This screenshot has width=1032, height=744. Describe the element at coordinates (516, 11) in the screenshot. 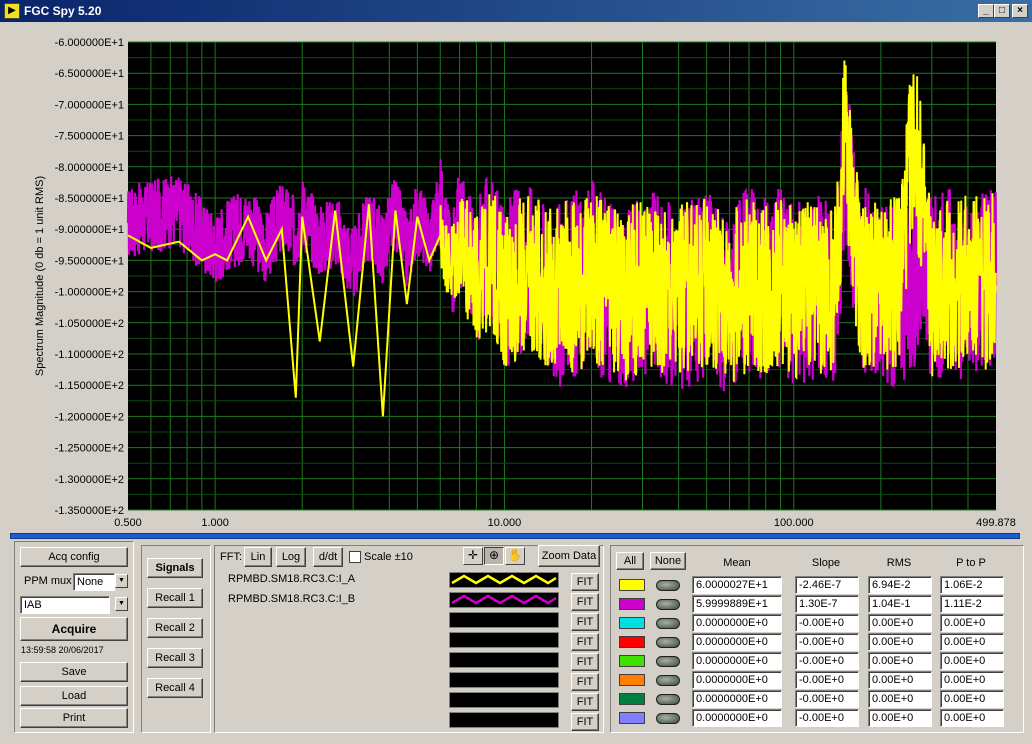

I see `title-bar: ▶ FGC Spy 5.20 _ □ ×` at that location.